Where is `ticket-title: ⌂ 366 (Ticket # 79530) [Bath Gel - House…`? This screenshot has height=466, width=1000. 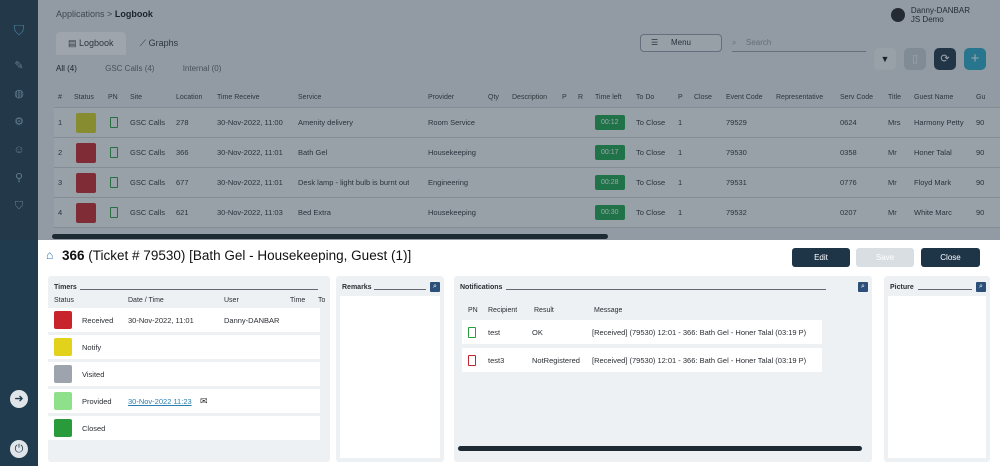 ticket-title: ⌂ 366 (Ticket # 79530) [Bath Gel - House… is located at coordinates (228, 255).